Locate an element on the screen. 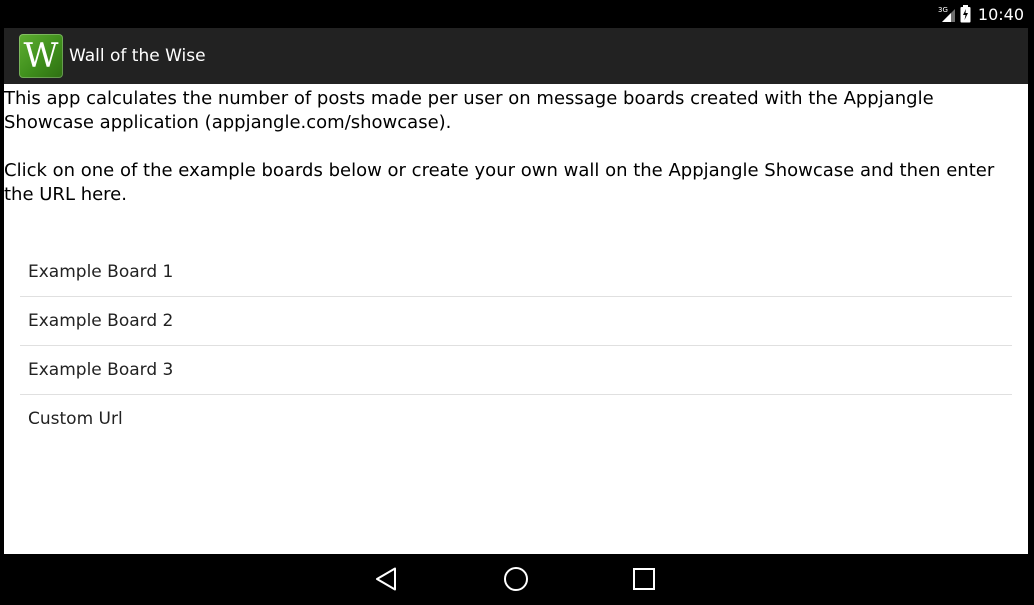 The width and height of the screenshot is (1034, 605). svg-text: 3G is located at coordinates (943, 10).